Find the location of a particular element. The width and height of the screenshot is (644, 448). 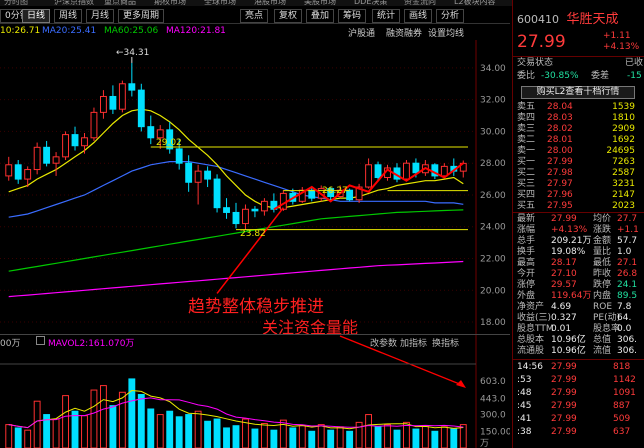

tab-weekly: 周线 is located at coordinates (68, 16).